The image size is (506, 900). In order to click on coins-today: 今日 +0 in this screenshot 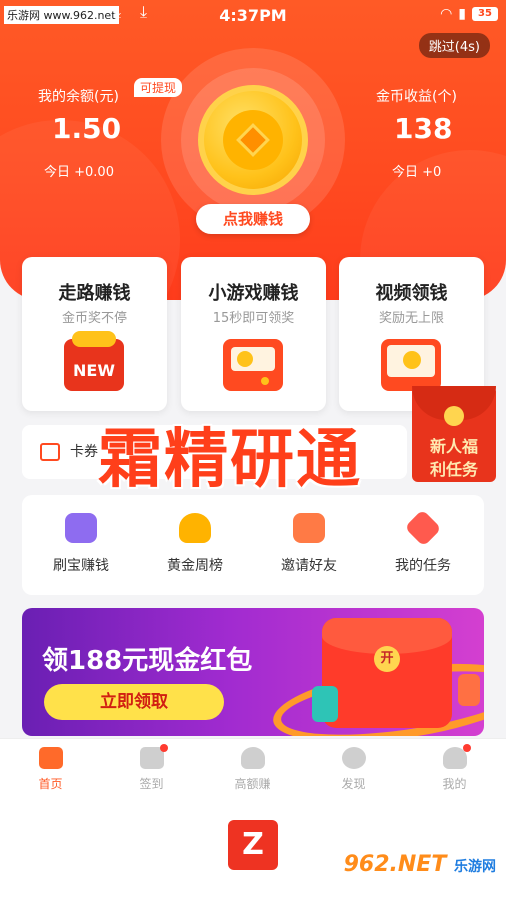, I will do `click(417, 172)`.